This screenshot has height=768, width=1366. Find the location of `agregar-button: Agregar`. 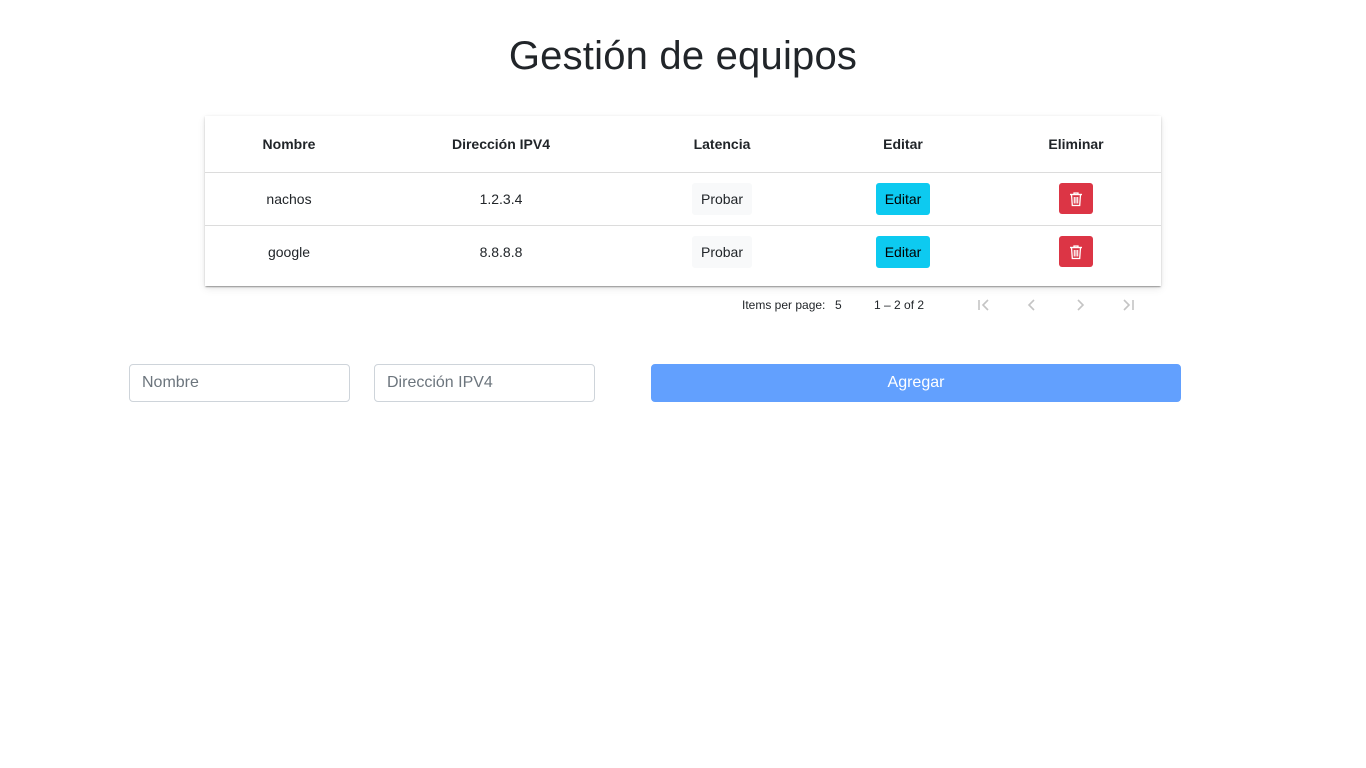

agregar-button: Agregar is located at coordinates (916, 383).